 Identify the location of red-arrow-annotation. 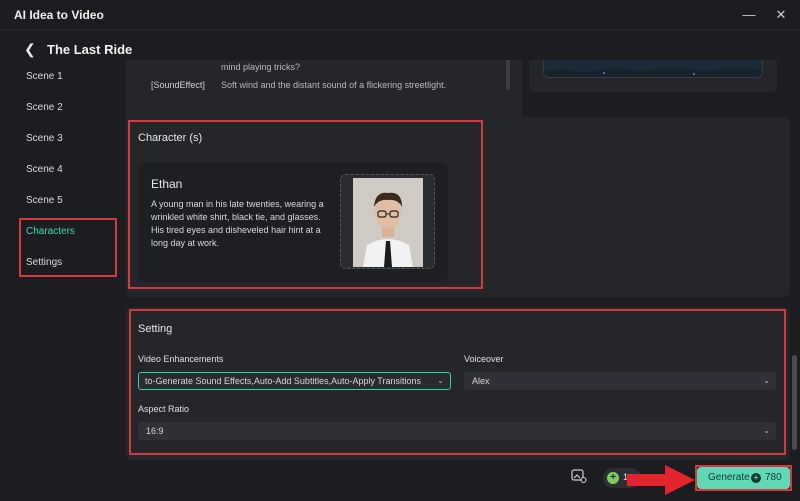
(661, 480).